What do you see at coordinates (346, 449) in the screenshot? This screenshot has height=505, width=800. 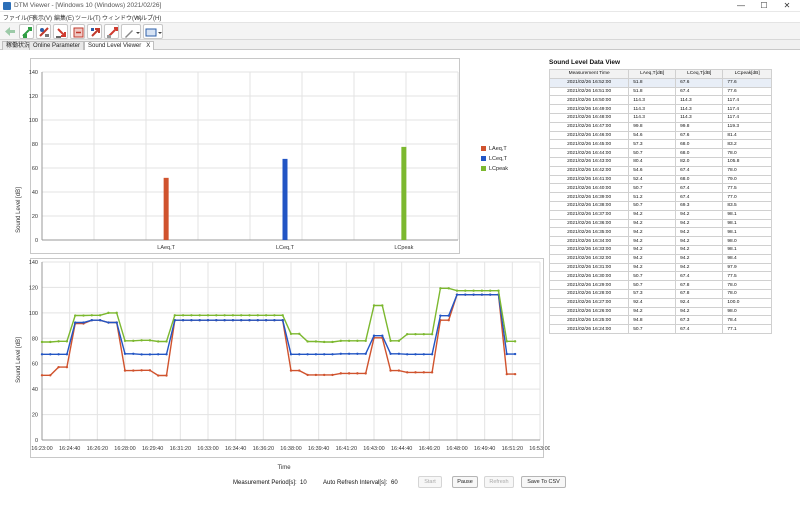 I see `line-chart-xtick: 16:41:20` at bounding box center [346, 449].